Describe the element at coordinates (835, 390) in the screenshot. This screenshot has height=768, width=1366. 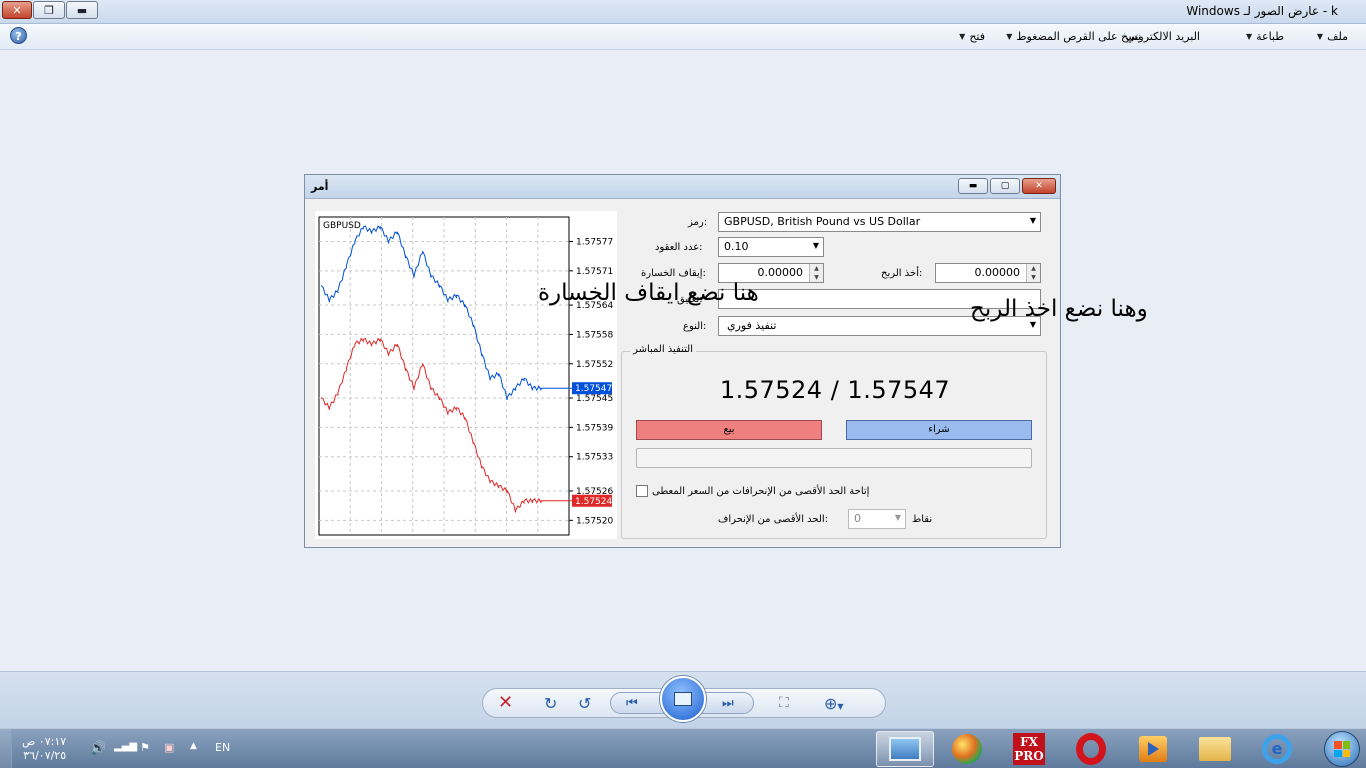
I see `bid-ask-price: 1.57524 / 1.57547` at that location.